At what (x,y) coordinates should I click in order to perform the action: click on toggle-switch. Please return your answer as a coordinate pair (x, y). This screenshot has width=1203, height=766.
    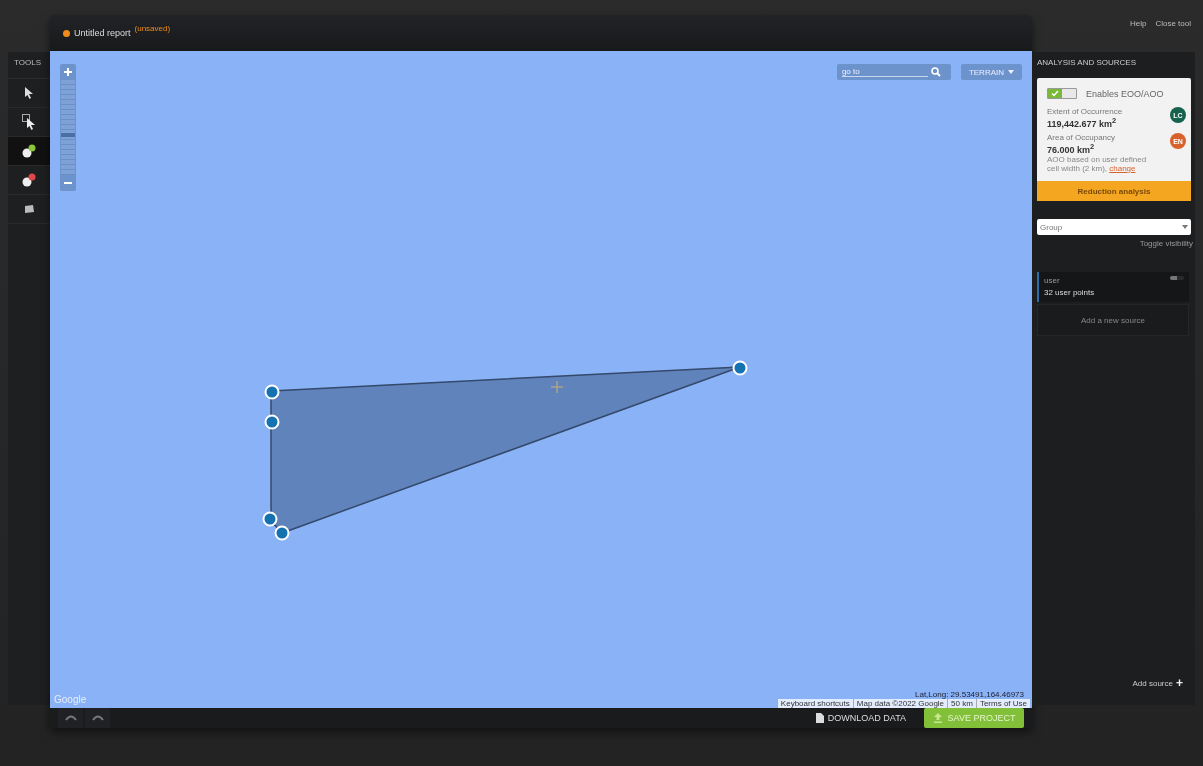
    Looking at the image, I should click on (1062, 93).